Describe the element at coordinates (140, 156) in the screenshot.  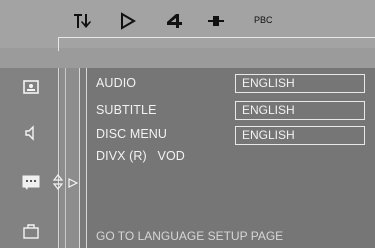
I see `divx-vod-label: DIVX (R) VOD` at that location.